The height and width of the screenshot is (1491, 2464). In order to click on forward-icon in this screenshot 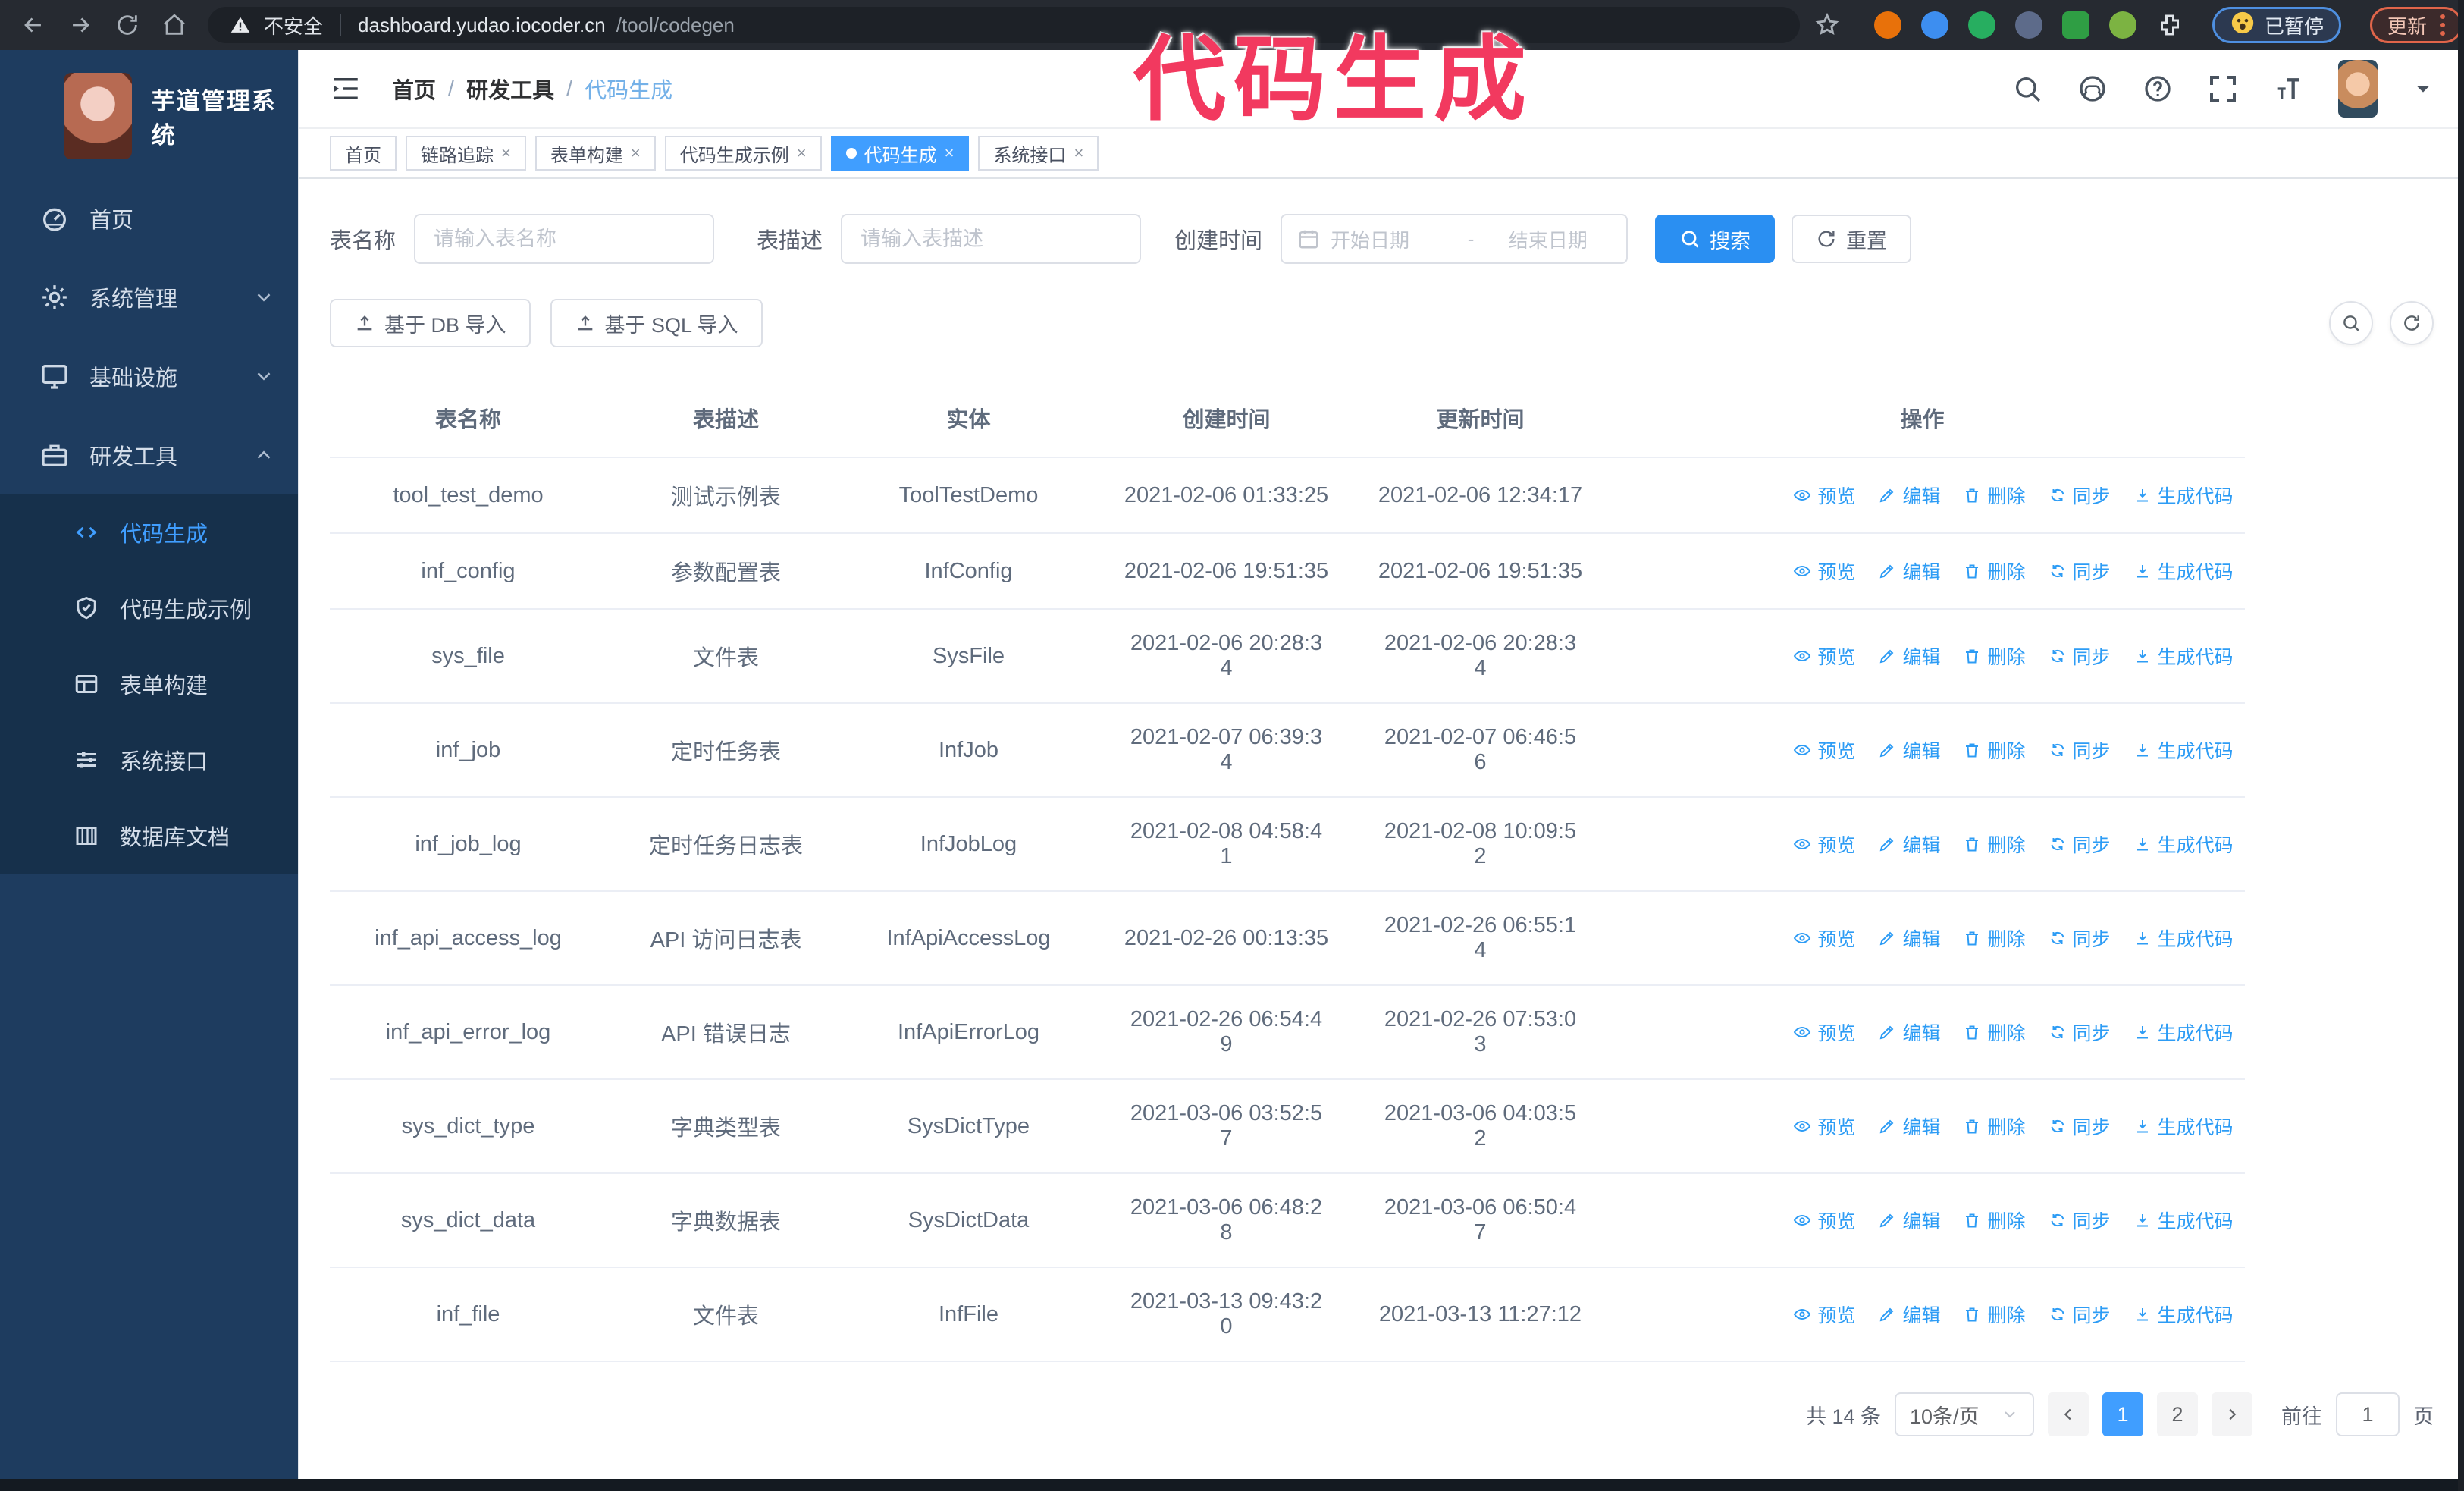, I will do `click(81, 25)`.